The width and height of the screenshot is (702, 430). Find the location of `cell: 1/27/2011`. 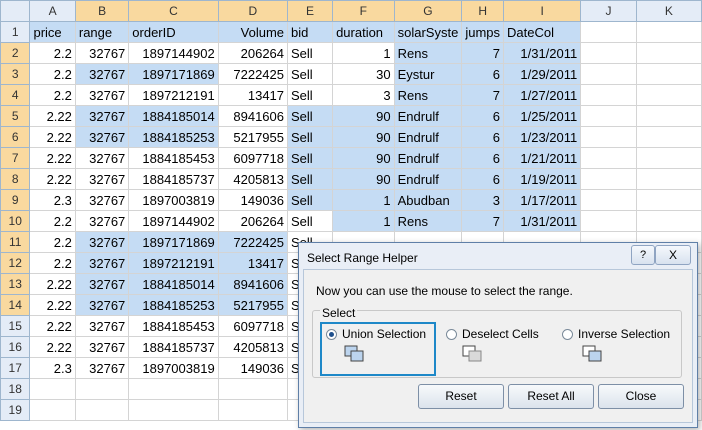

cell: 1/27/2011 is located at coordinates (542, 95).